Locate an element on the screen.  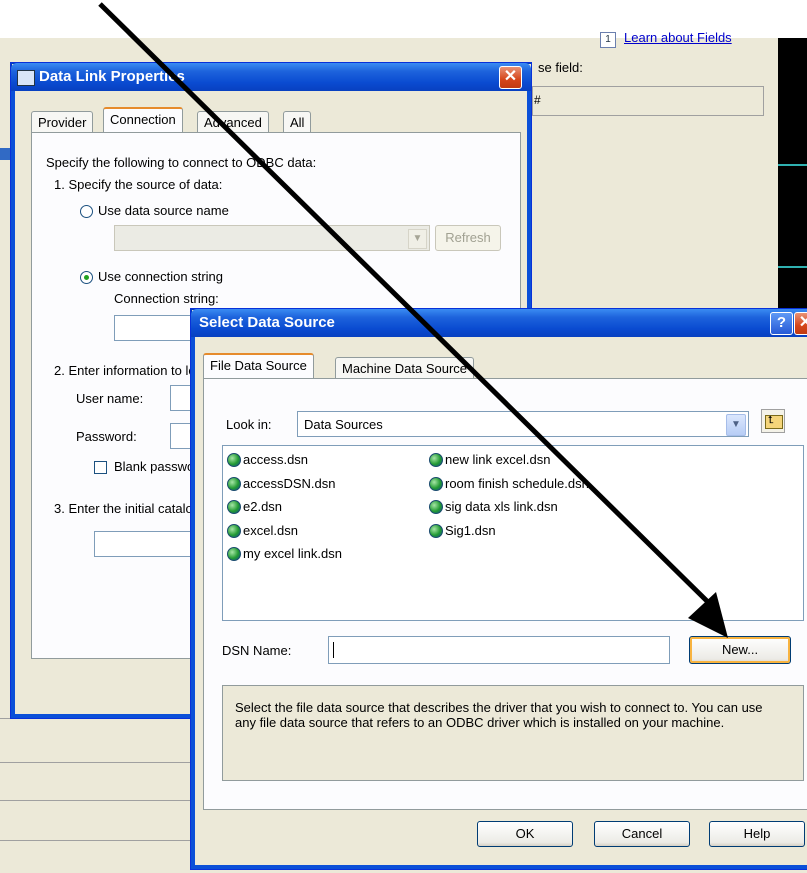
up-one-level-icon: ⮤ is located at coordinates (773, 421).